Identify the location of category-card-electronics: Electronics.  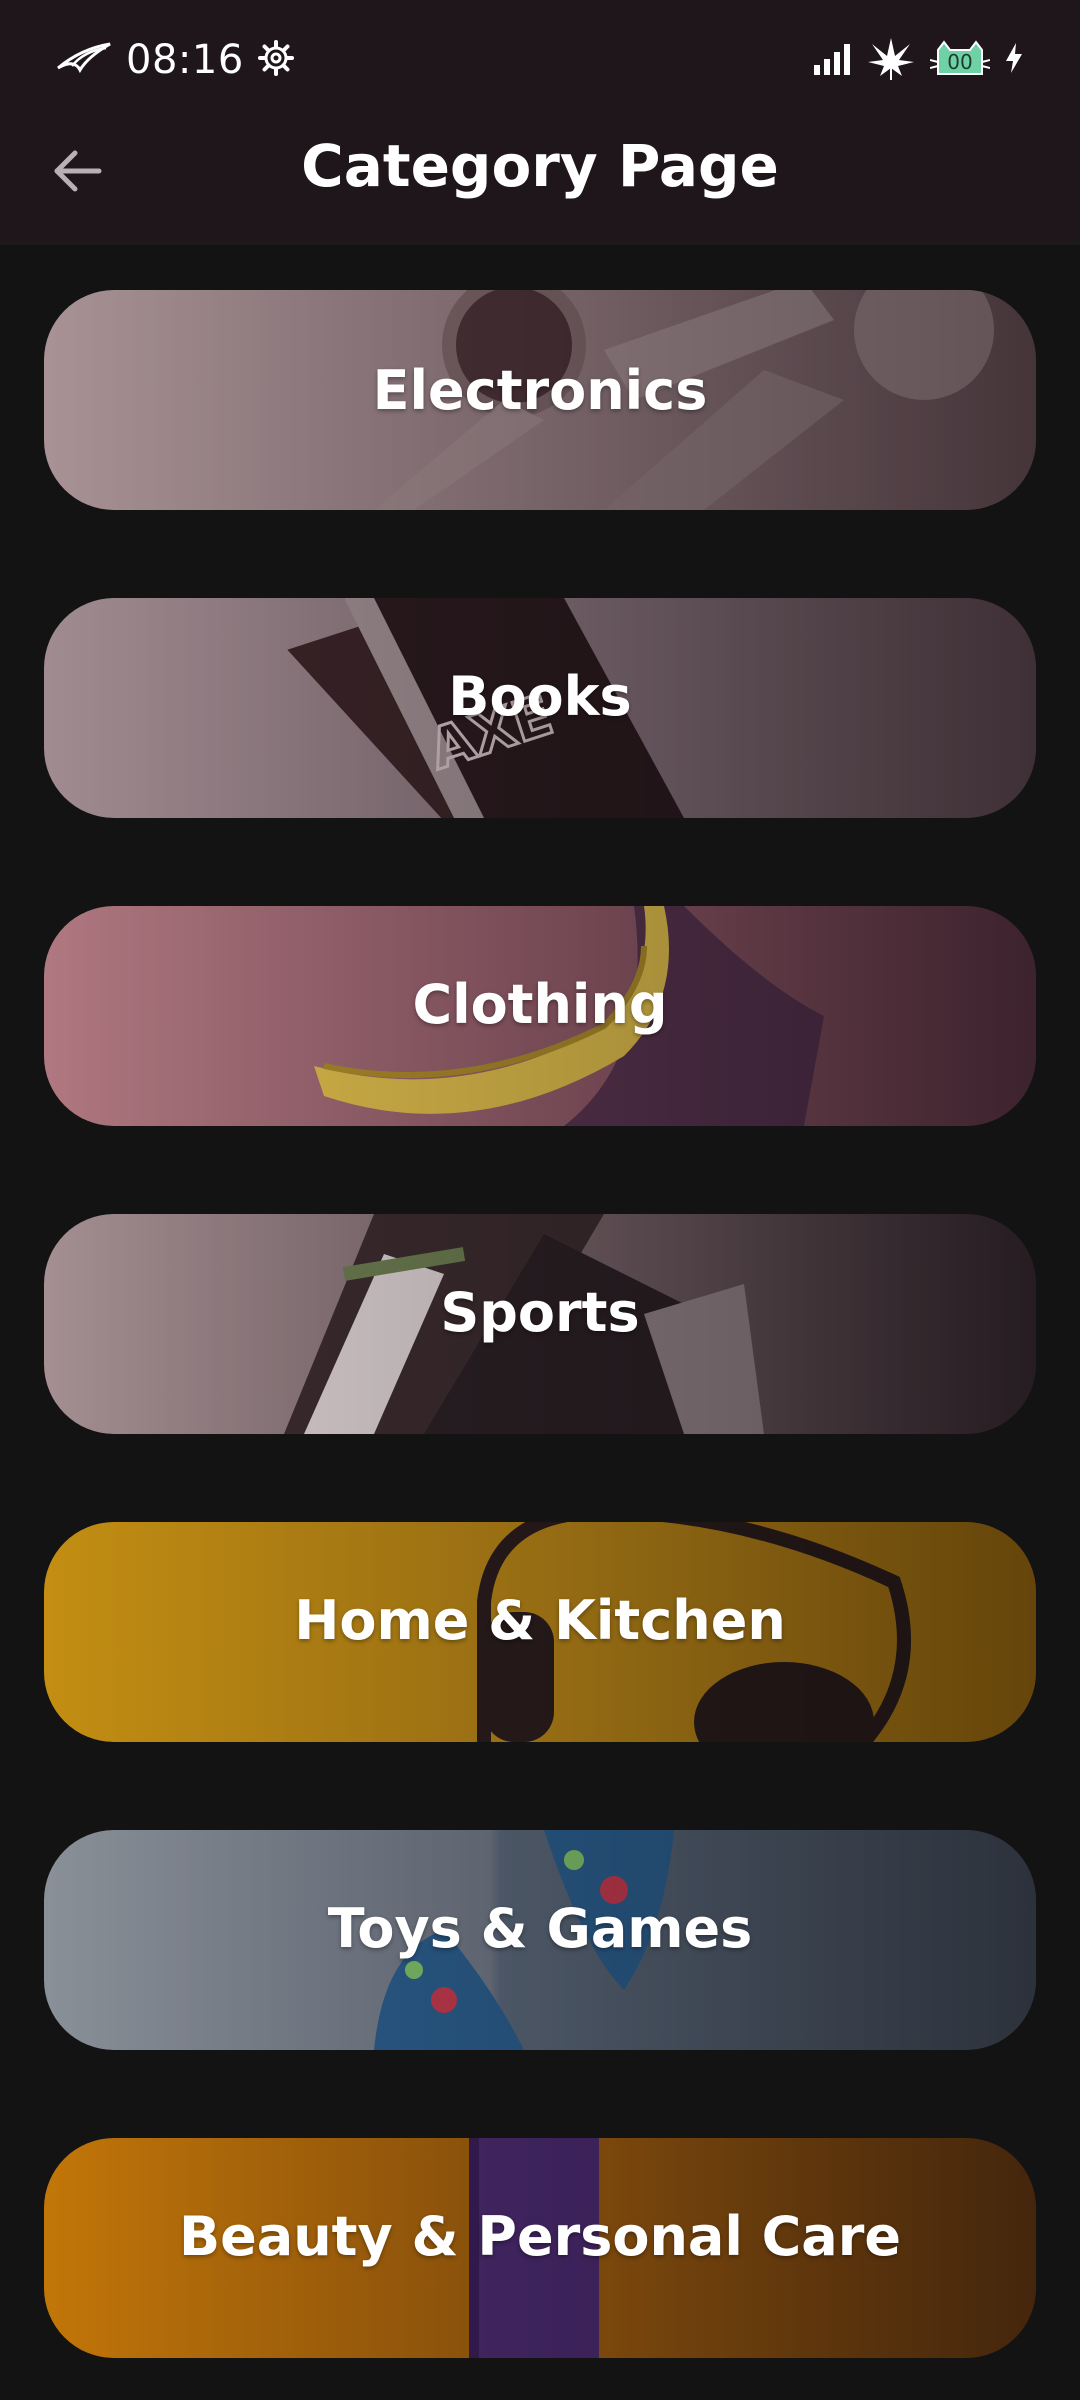
(540, 400).